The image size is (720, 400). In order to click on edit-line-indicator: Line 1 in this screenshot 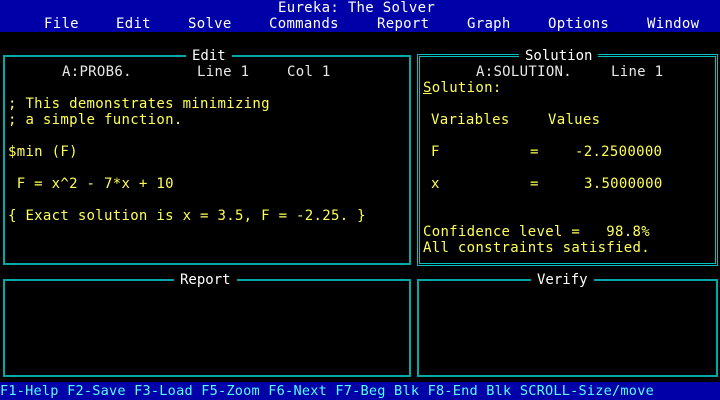, I will do `click(223, 72)`.